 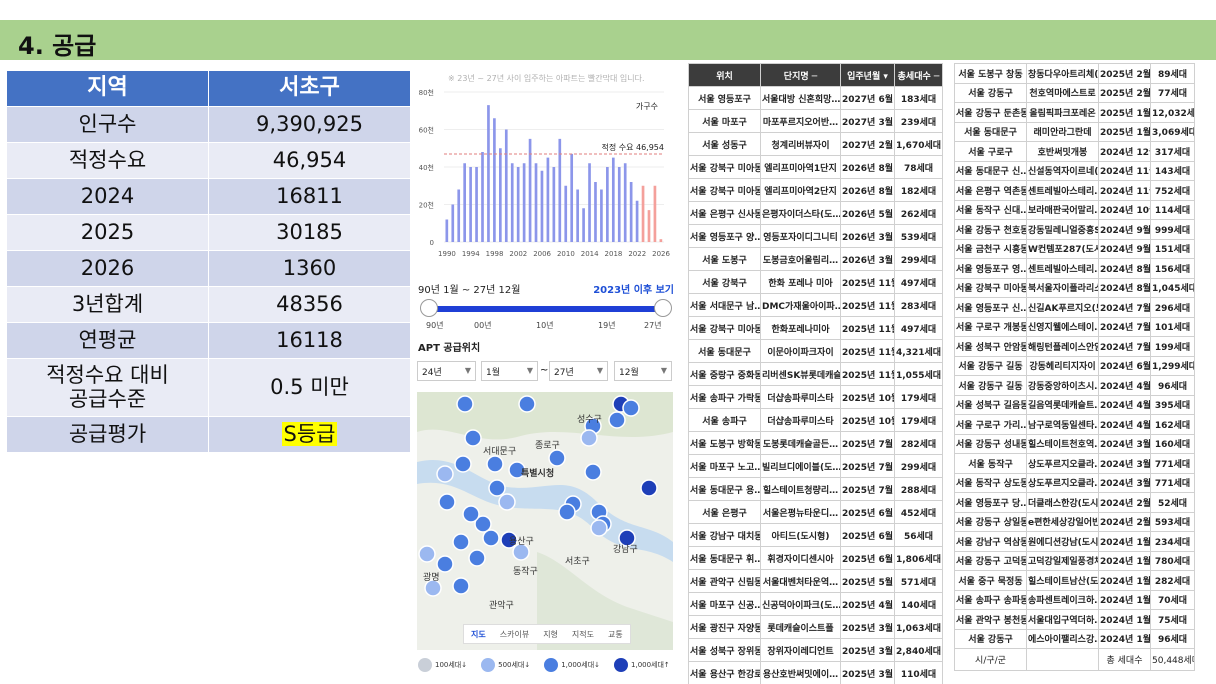 I want to click on table-row: 서울 동대문구 이문아이파크자이 2025년 11월 4,321세대, so click(x=815, y=351).